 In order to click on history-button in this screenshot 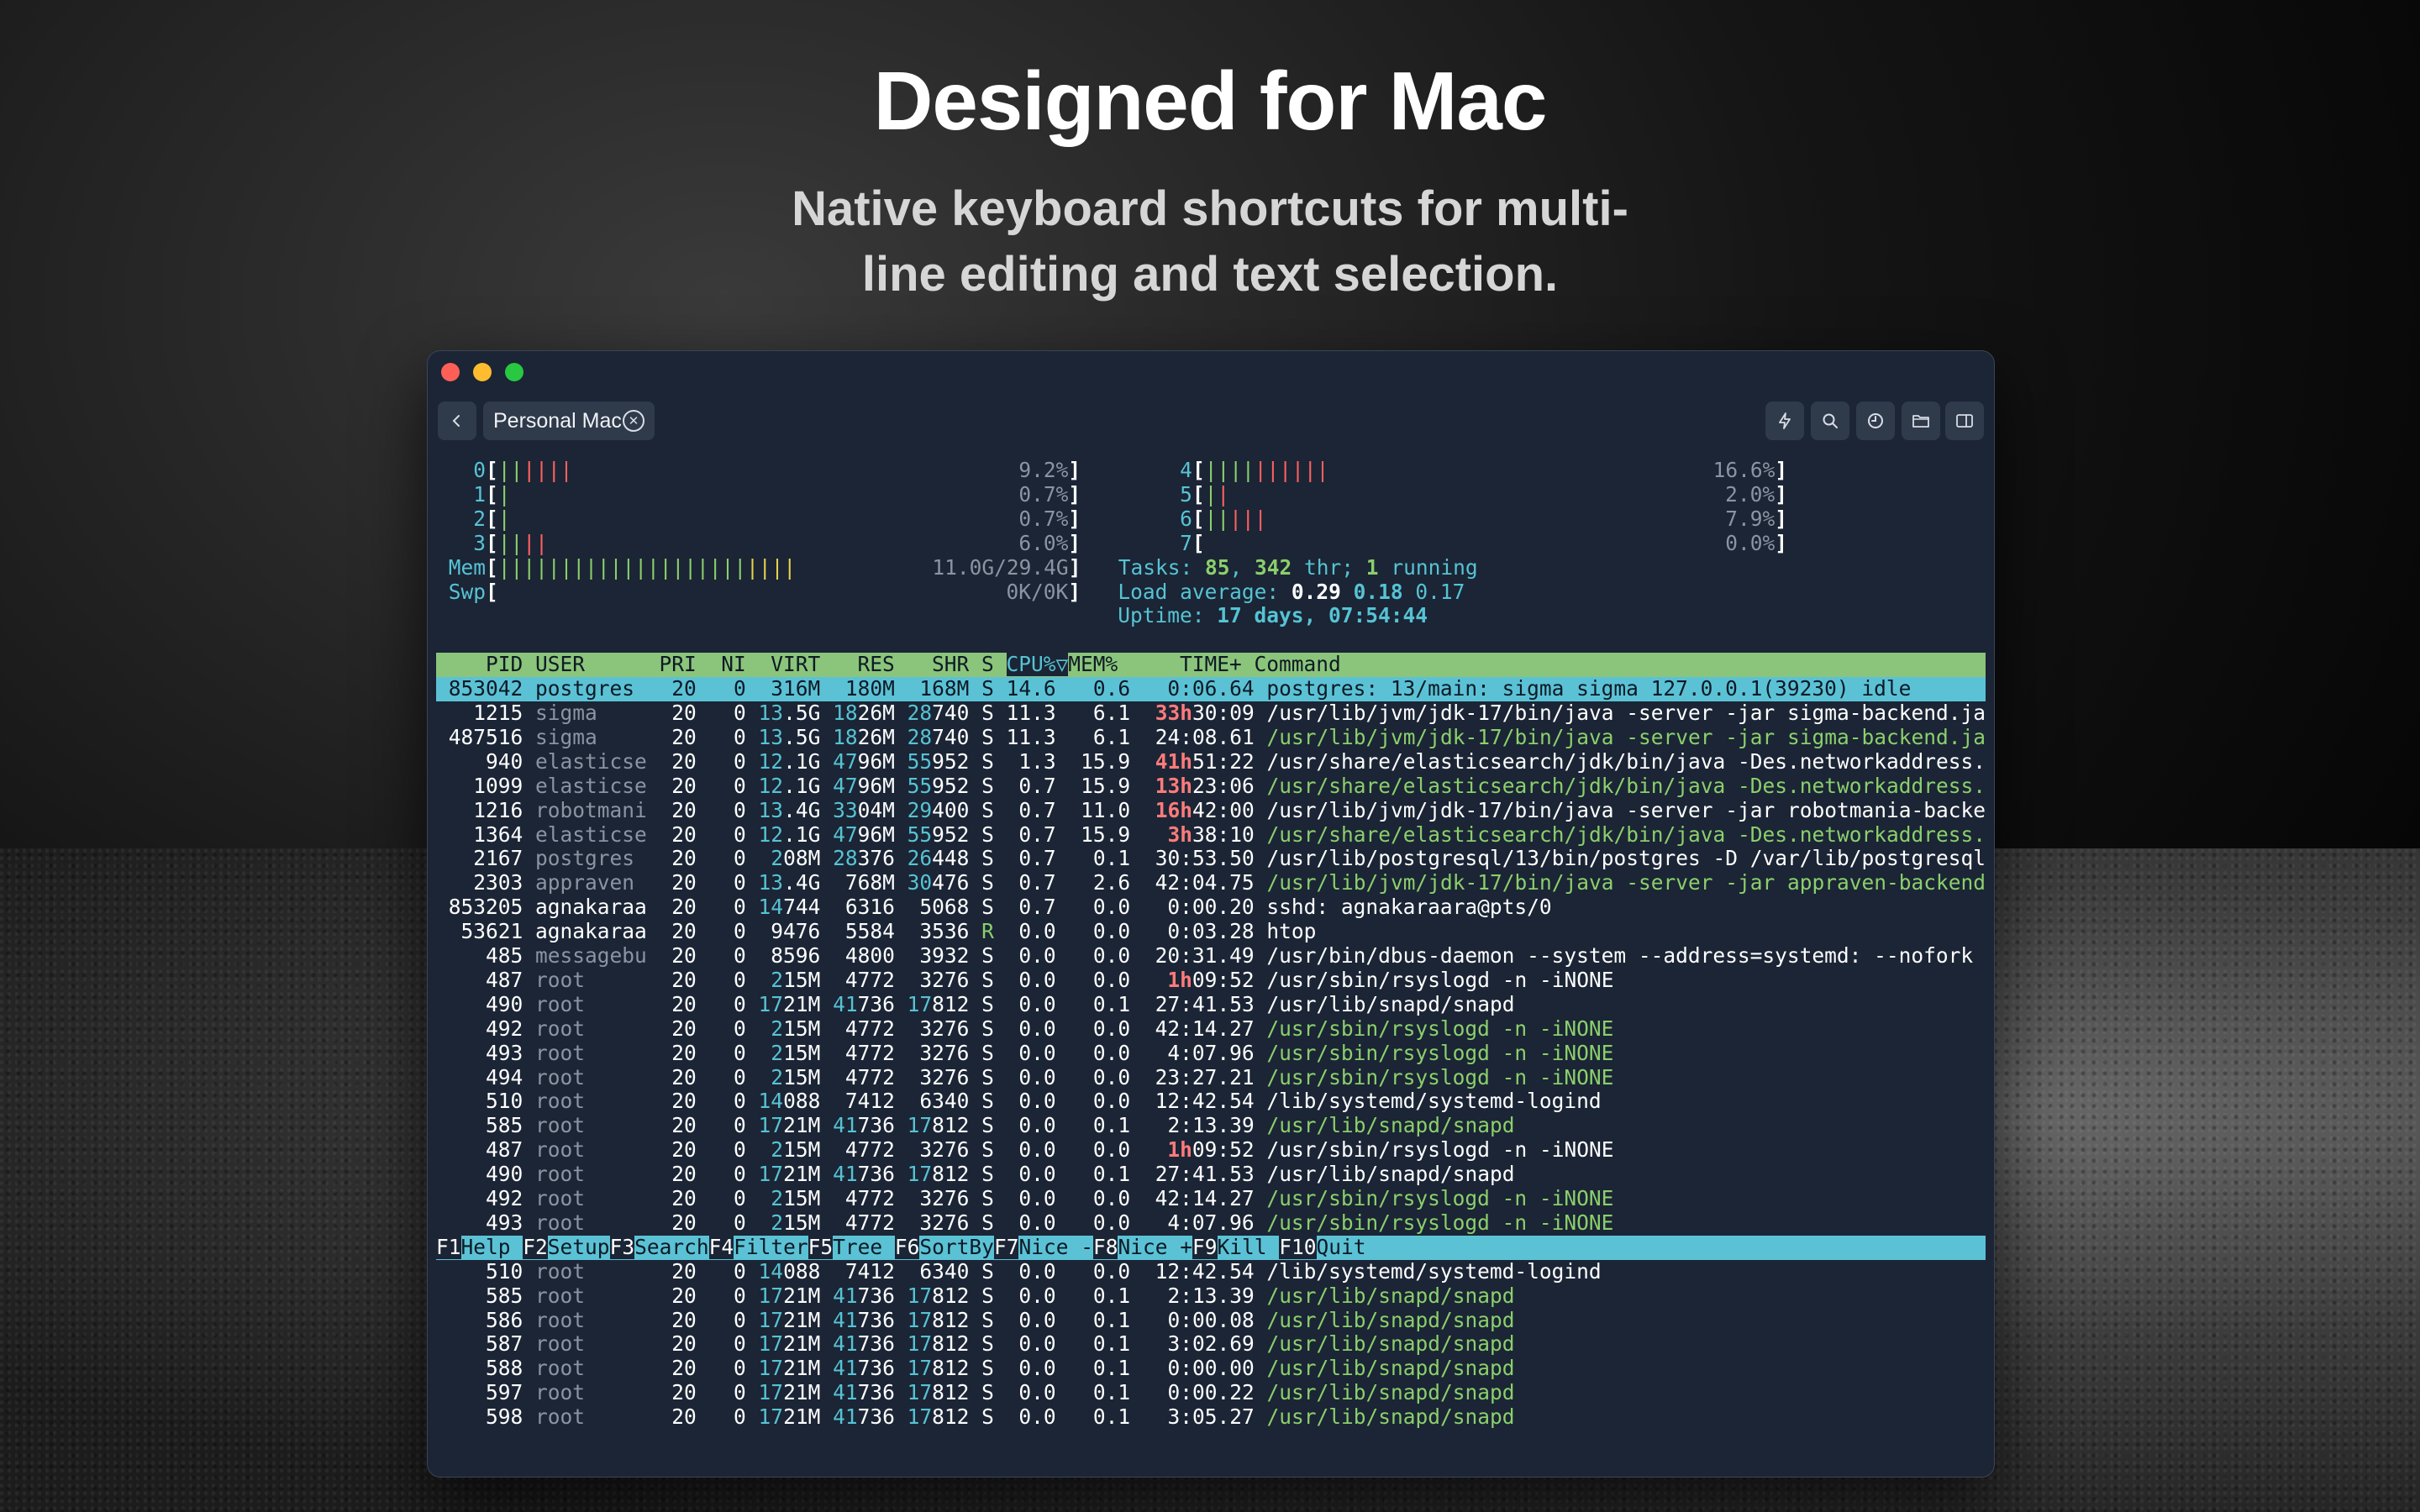, I will do `click(1875, 421)`.